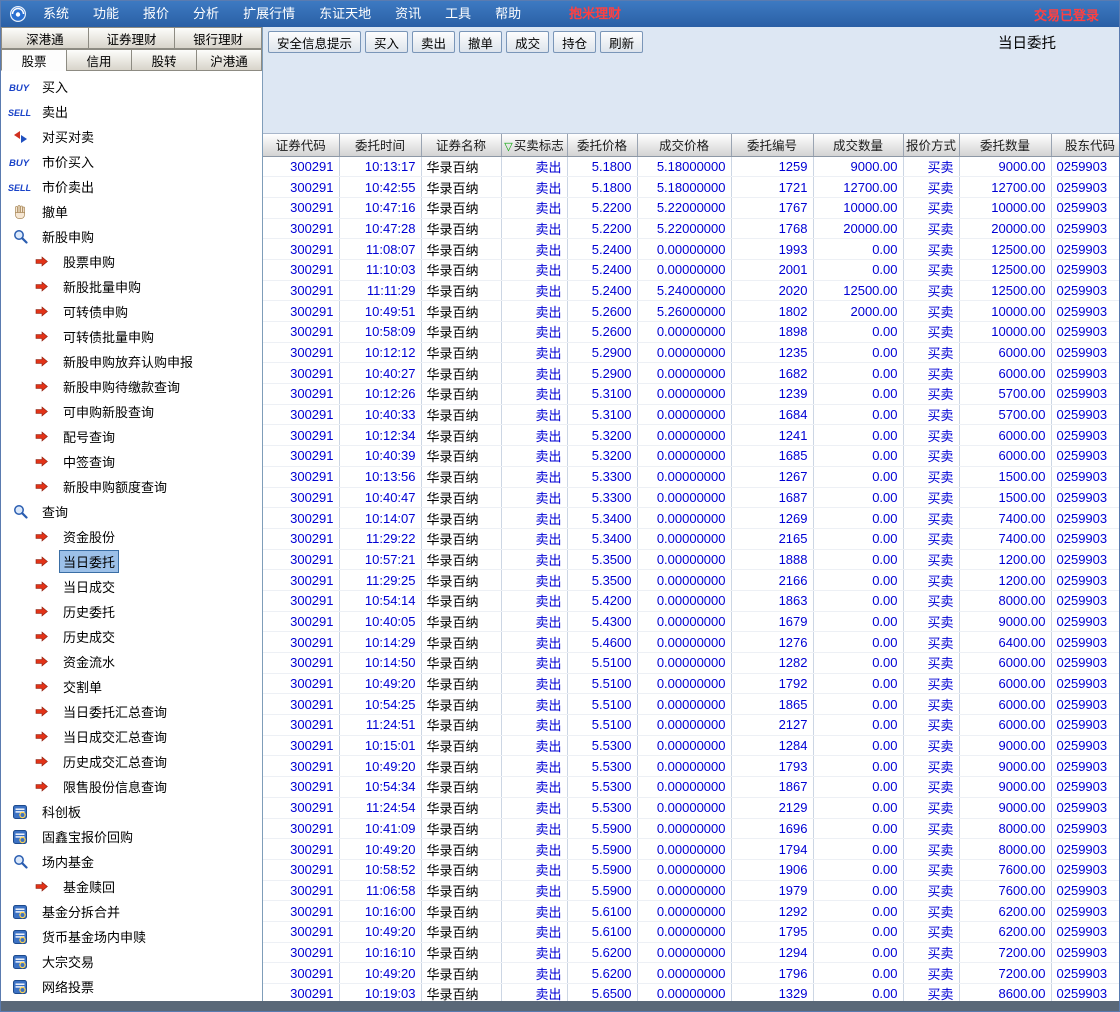 This screenshot has width=1120, height=1012. What do you see at coordinates (131, 511) in the screenshot?
I see `sidebar-item: 查询` at bounding box center [131, 511].